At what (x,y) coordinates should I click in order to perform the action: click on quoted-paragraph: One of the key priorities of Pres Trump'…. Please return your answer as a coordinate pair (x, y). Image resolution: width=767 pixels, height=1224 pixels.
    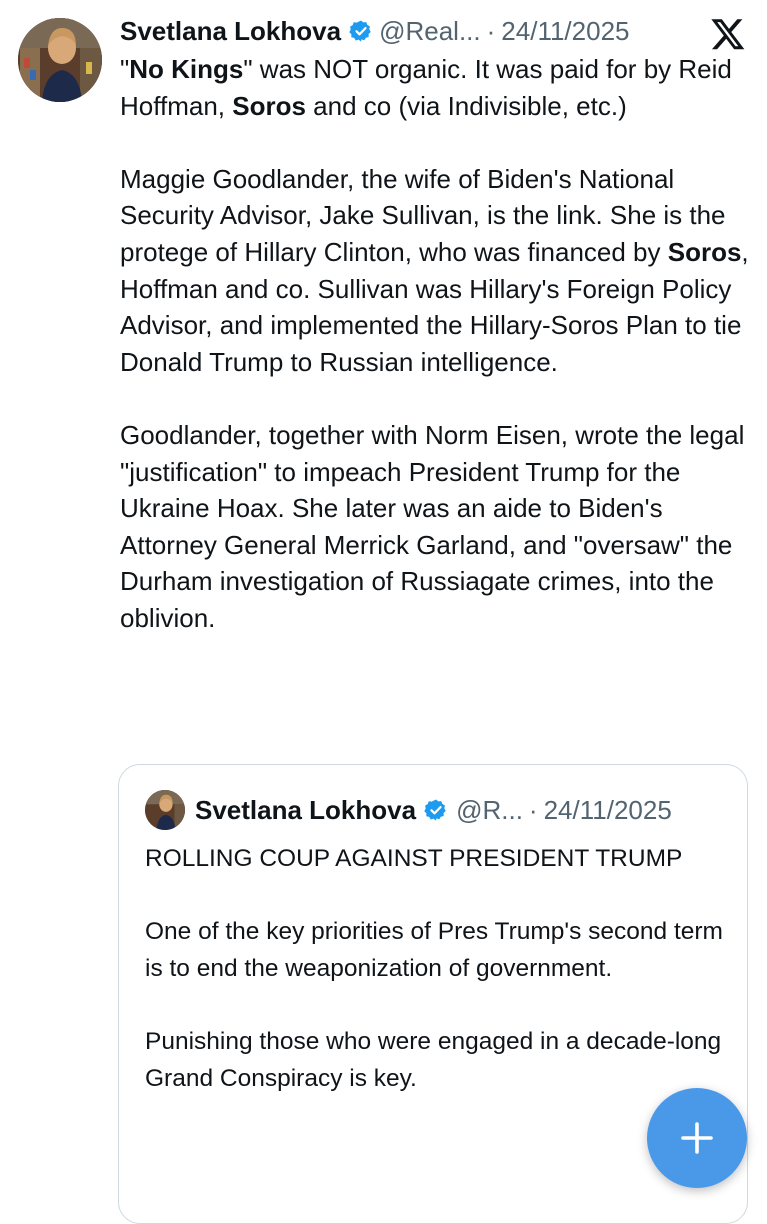
    Looking at the image, I should click on (434, 950).